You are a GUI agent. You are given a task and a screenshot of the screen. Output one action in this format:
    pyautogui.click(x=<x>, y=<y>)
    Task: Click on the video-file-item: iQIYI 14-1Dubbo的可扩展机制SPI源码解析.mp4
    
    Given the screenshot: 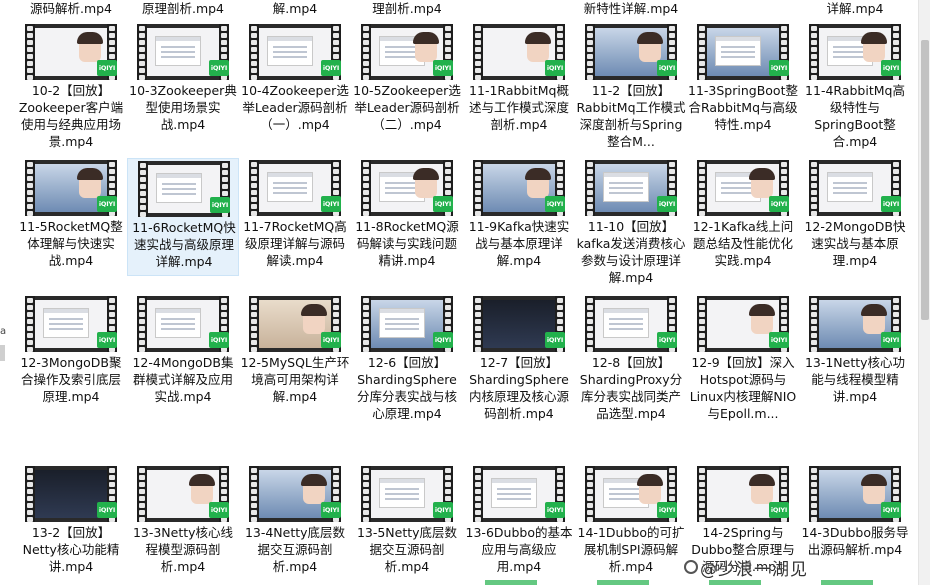 What is the action you would take?
    pyautogui.click(x=631, y=523)
    